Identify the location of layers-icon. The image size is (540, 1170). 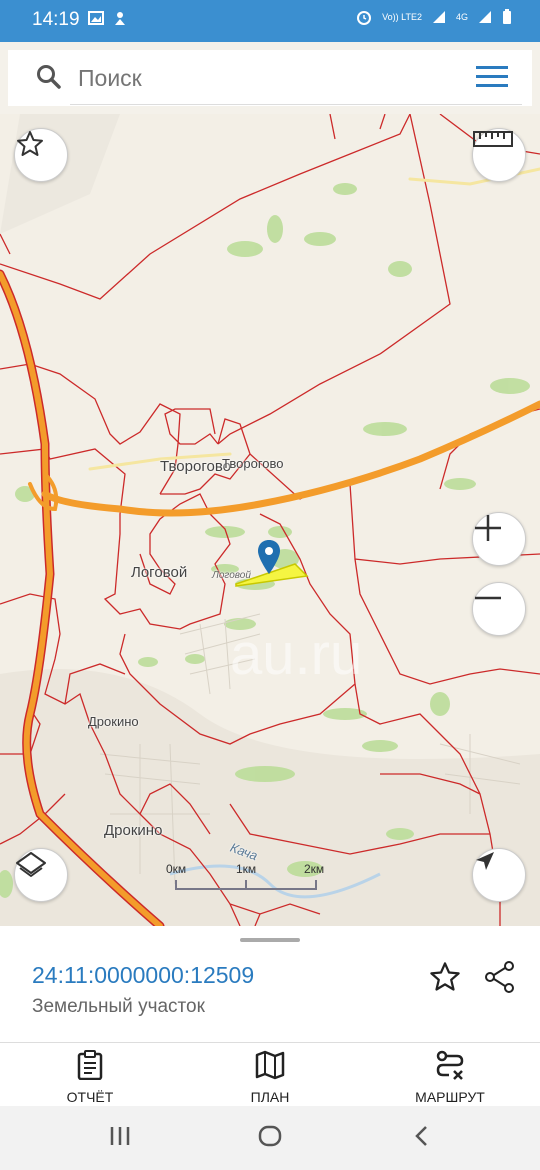
(31, 864).